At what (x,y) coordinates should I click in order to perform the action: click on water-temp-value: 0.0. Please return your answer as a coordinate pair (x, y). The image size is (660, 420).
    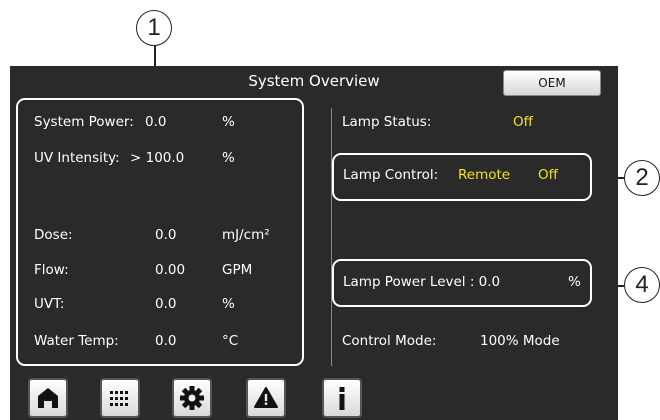
    Looking at the image, I should click on (166, 341).